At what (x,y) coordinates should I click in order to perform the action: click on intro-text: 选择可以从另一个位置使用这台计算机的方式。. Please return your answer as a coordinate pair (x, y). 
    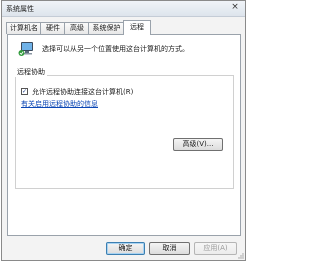
    Looking at the image, I should click on (115, 49).